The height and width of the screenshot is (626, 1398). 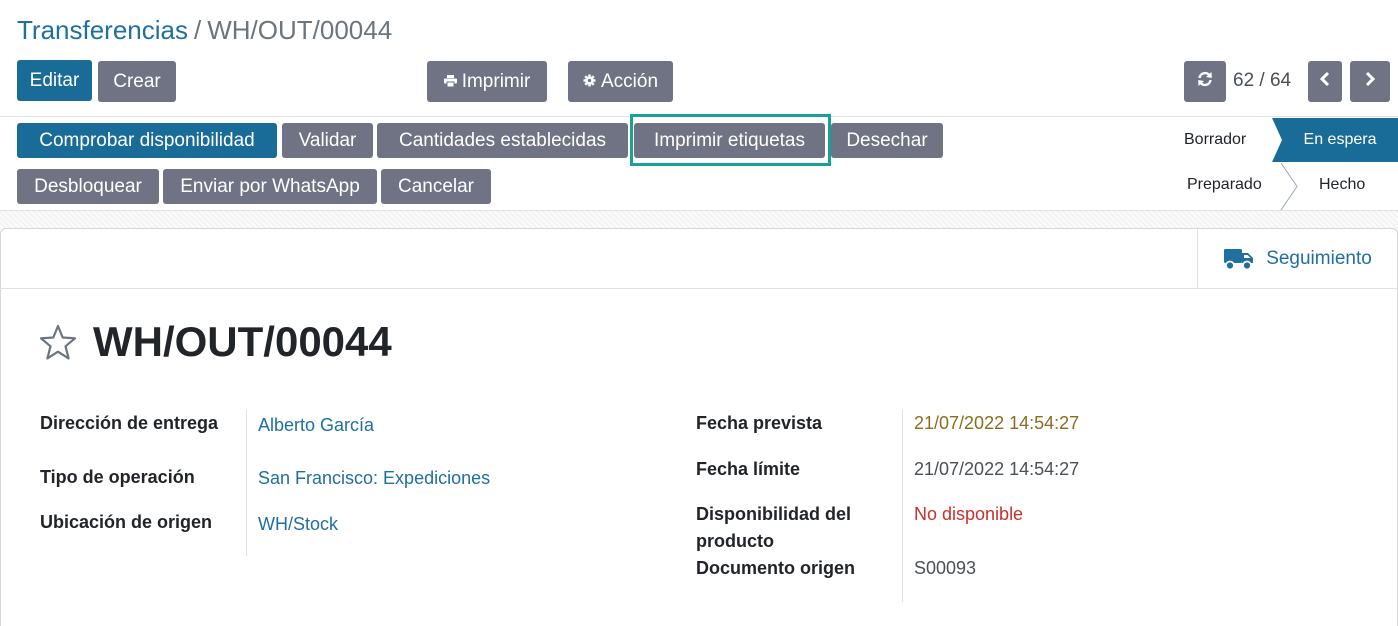 What do you see at coordinates (759, 423) in the screenshot?
I see `scheduled-date-label: Fecha prevista` at bounding box center [759, 423].